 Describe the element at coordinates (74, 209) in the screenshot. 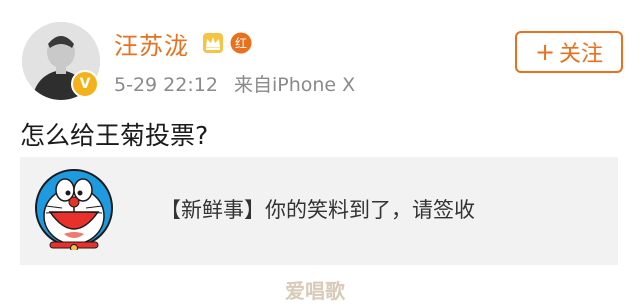

I see `doraemon-icon` at that location.